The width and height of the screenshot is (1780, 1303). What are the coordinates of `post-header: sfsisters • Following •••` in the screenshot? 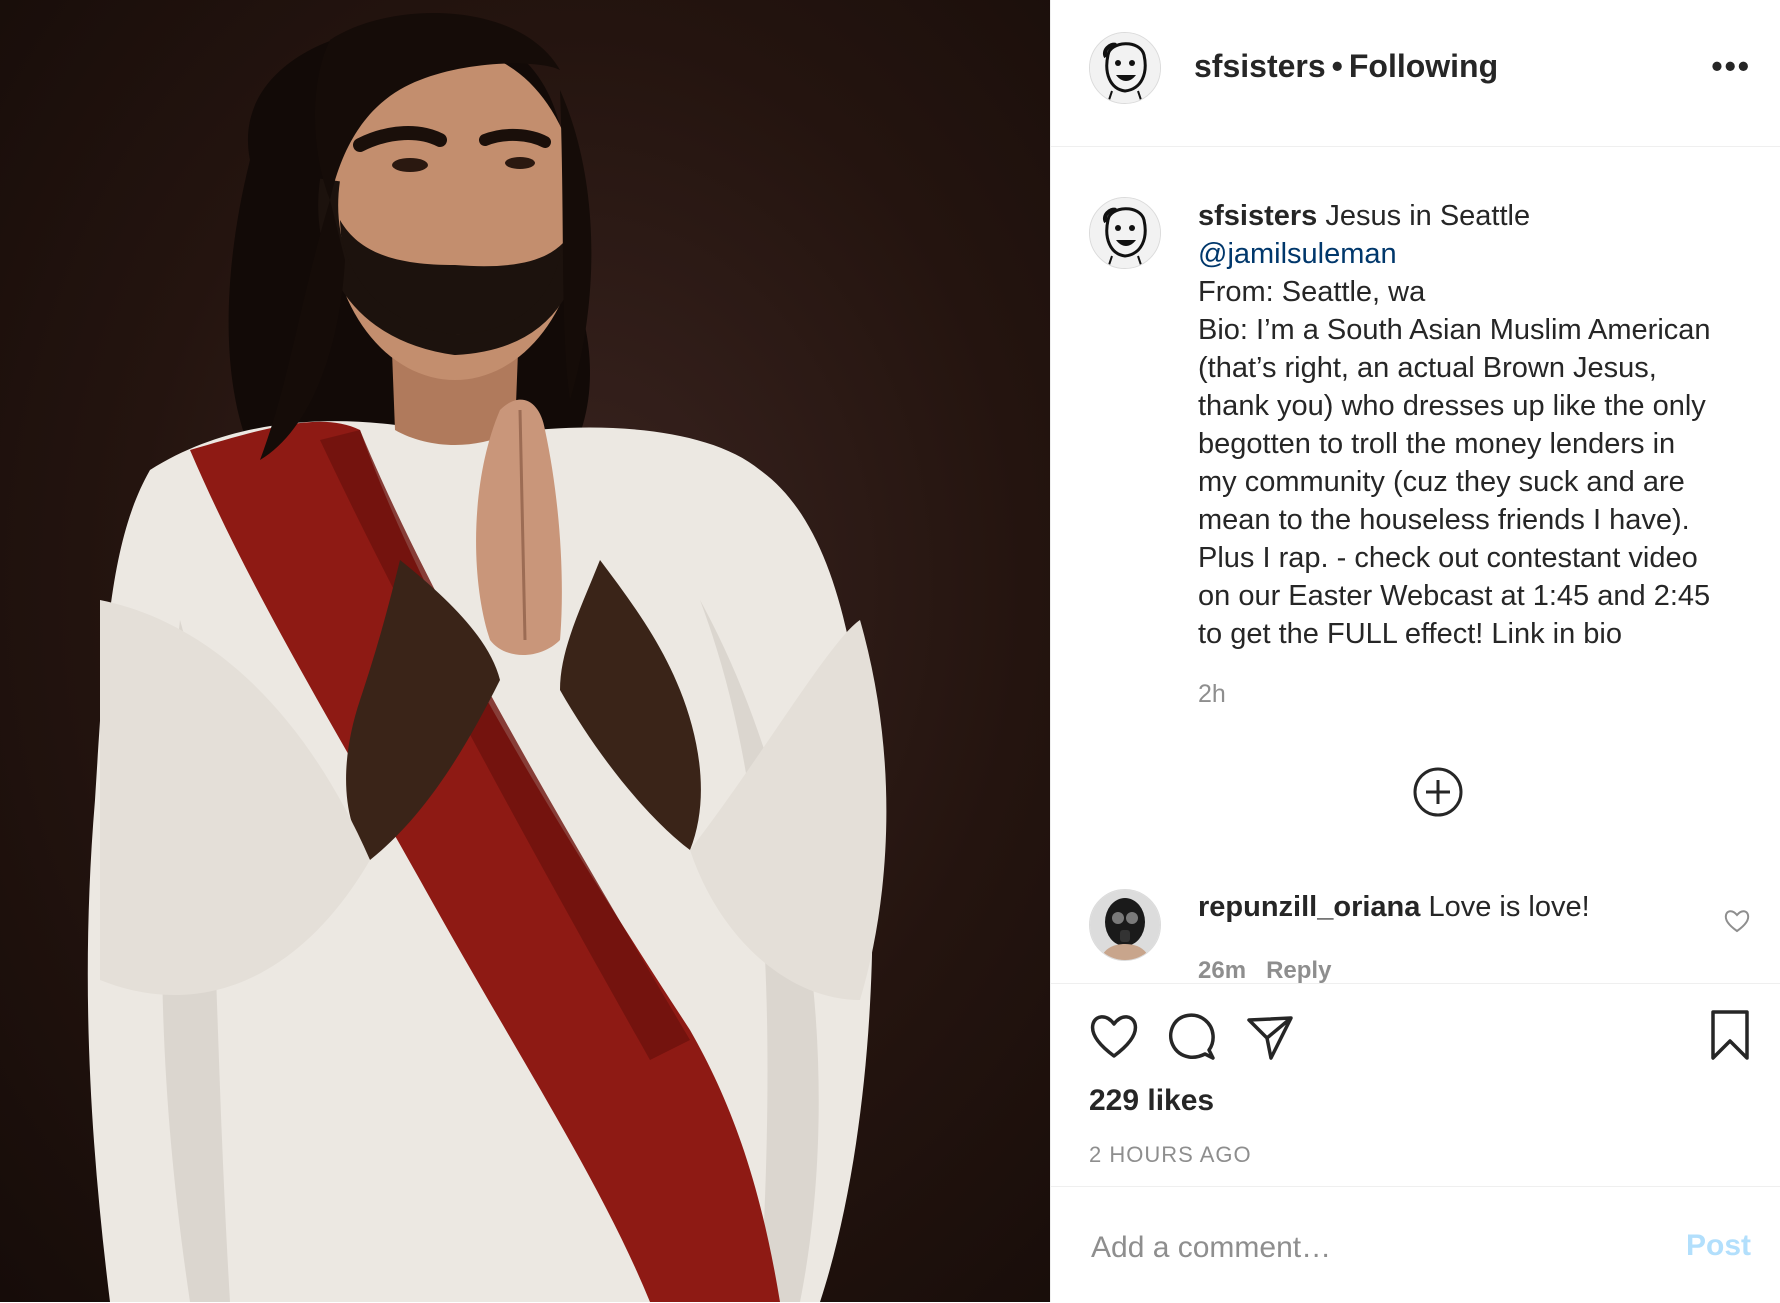 It's located at (1415, 73).